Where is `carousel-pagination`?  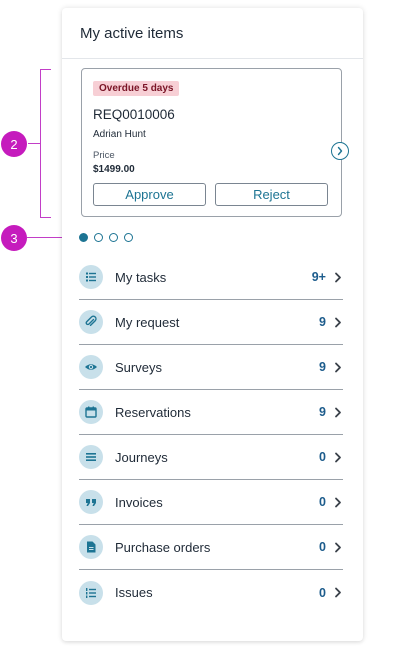
carousel-pagination is located at coordinates (106, 237).